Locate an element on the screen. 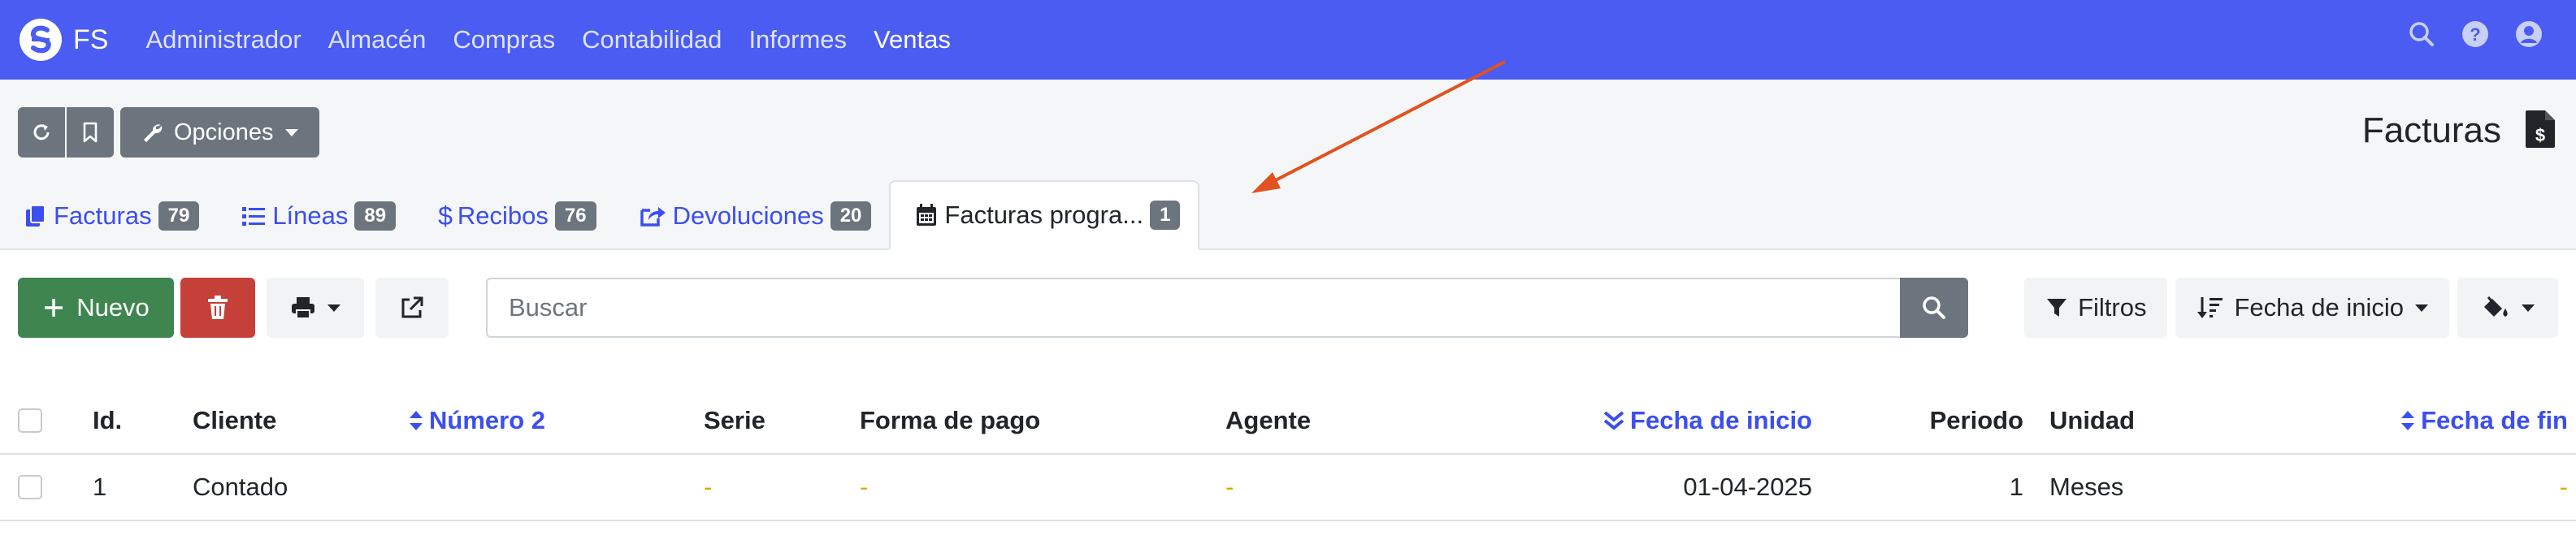 The height and width of the screenshot is (557, 2576). export-button is located at coordinates (412, 308).